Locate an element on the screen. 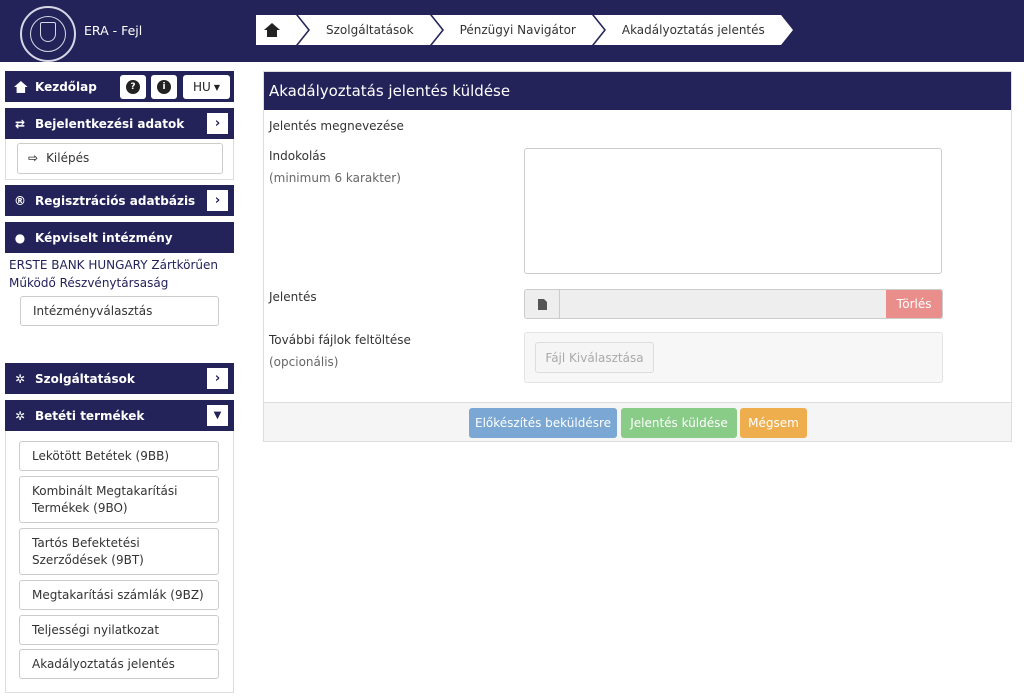 The image size is (1024, 700). sign-out-icon: ⇨ is located at coordinates (33, 158).